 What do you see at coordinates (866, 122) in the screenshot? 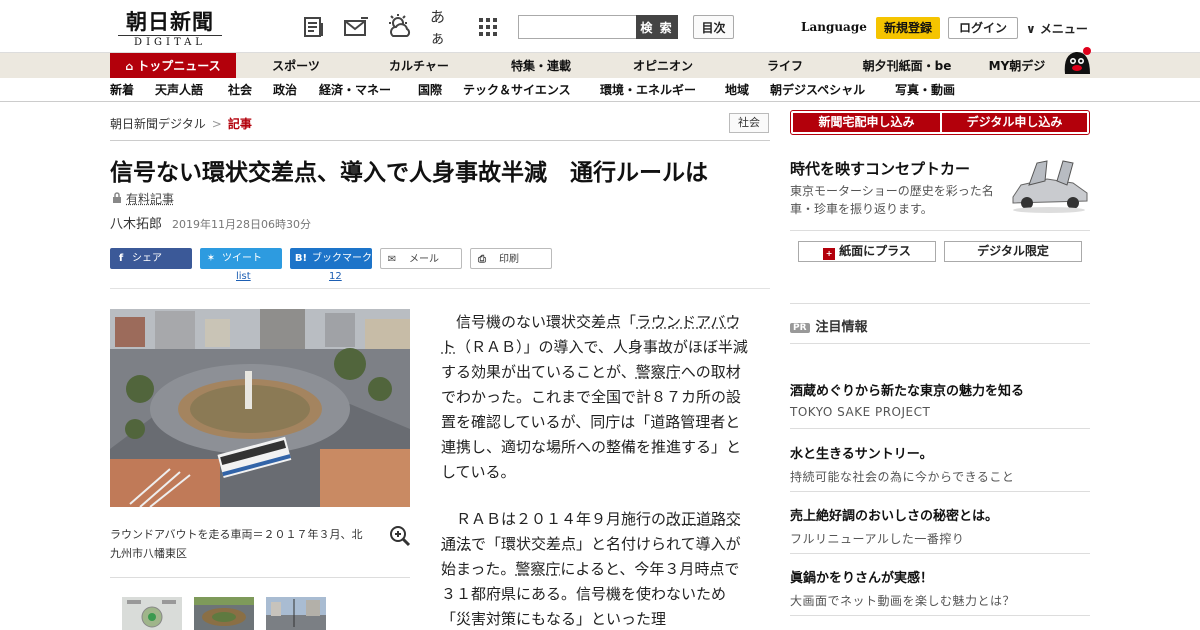
I see `newspaper-delivery-button: 新聞宅配申し込み` at bounding box center [866, 122].